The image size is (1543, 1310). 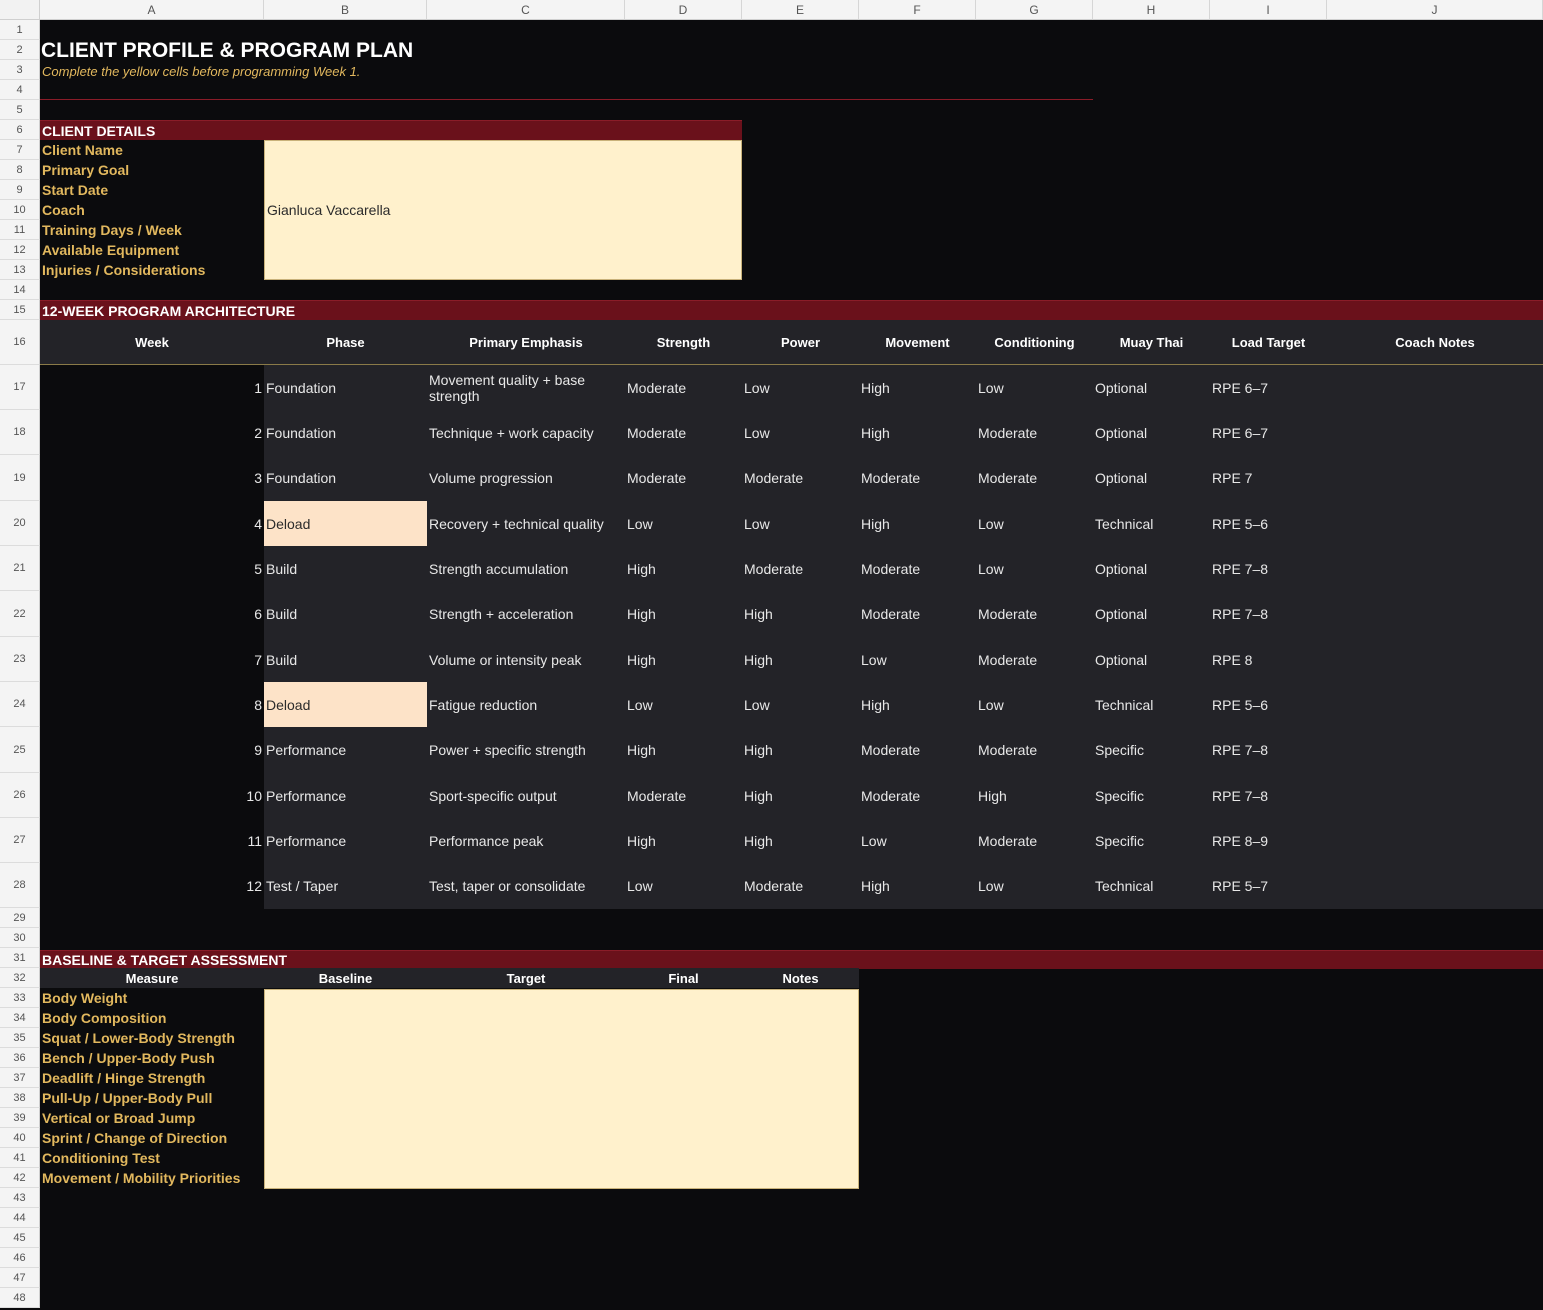 What do you see at coordinates (20, 150) in the screenshot?
I see `row-header-7: 7` at bounding box center [20, 150].